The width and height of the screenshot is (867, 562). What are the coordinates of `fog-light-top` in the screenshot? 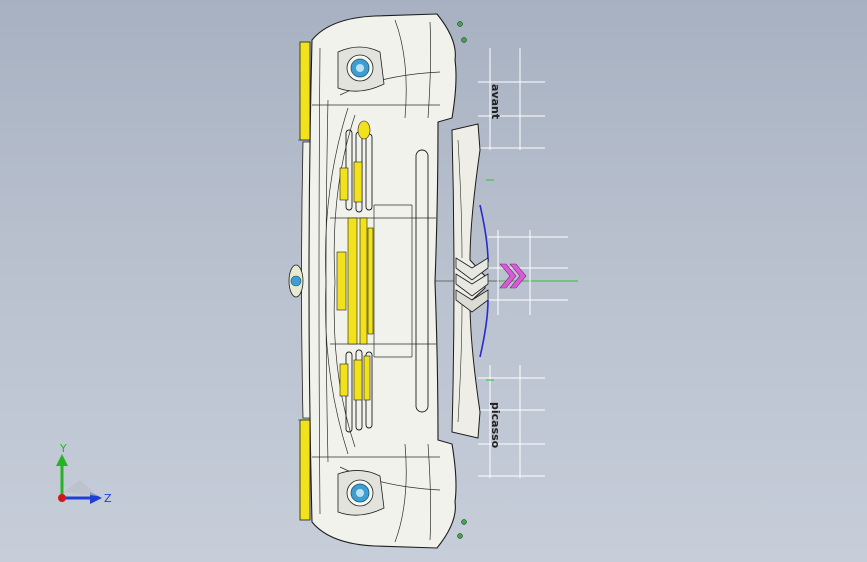 It's located at (361, 69).